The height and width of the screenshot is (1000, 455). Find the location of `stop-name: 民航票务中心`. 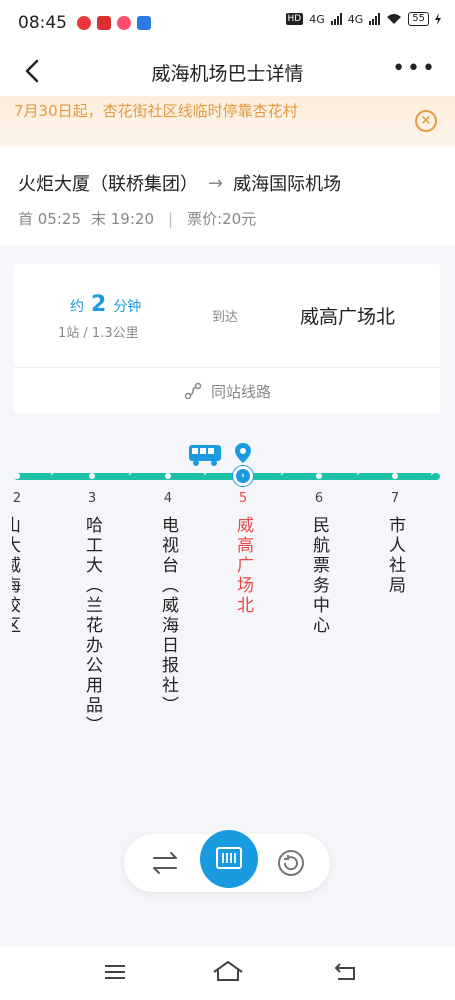

stop-name: 民航票务中心 is located at coordinates (319, 576).